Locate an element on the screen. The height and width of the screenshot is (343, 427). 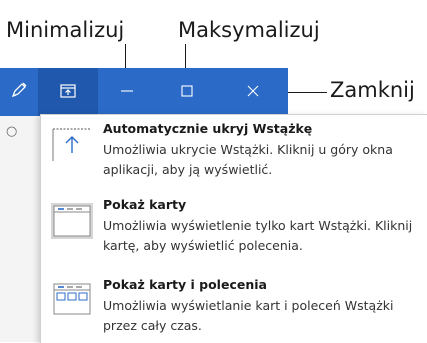
menu-item-title: Pokaż karty is located at coordinates (145, 204).